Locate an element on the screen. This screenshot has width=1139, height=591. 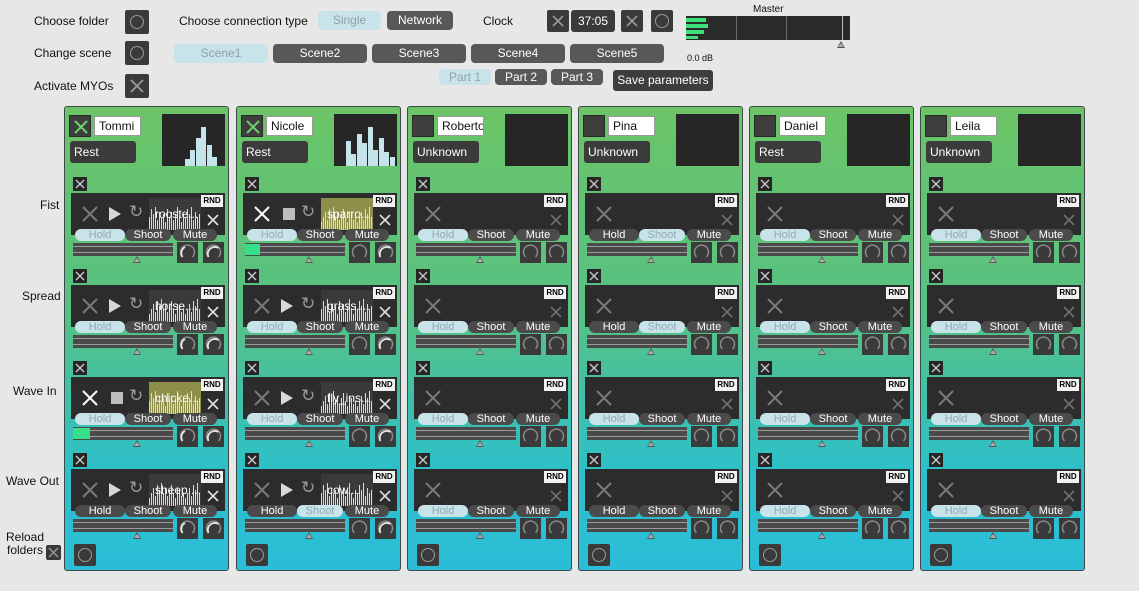
player-name-field: Daniel is located at coordinates (802, 126).